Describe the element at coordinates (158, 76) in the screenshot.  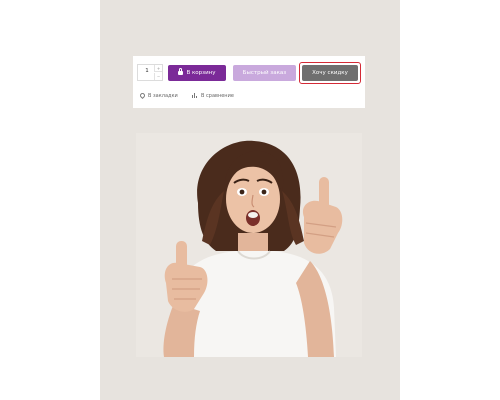
I see `quantity-decrement-button: −` at that location.